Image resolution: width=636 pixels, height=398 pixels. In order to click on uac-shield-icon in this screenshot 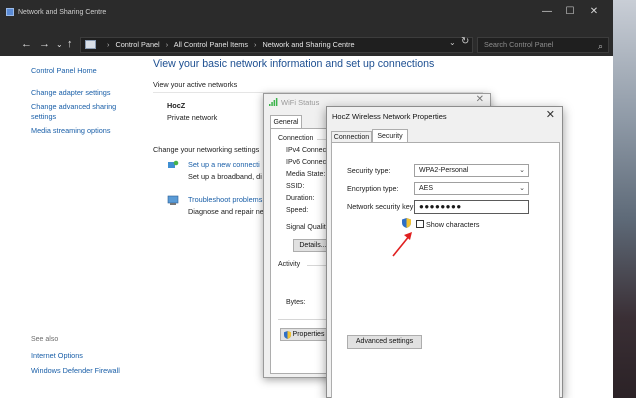, I will do `click(406, 223)`.